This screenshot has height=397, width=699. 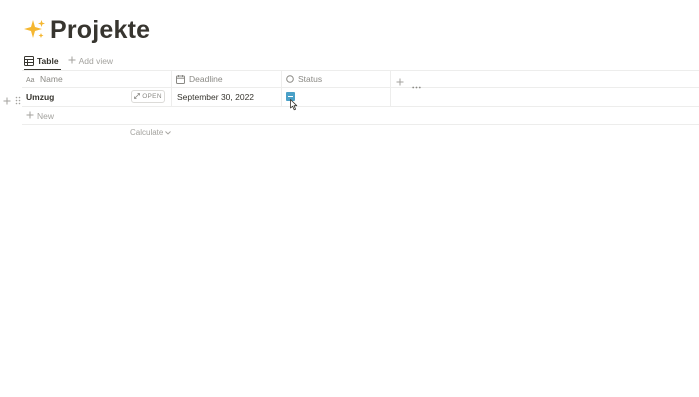 What do you see at coordinates (100, 29) in the screenshot?
I see `page-title: Projekte` at bounding box center [100, 29].